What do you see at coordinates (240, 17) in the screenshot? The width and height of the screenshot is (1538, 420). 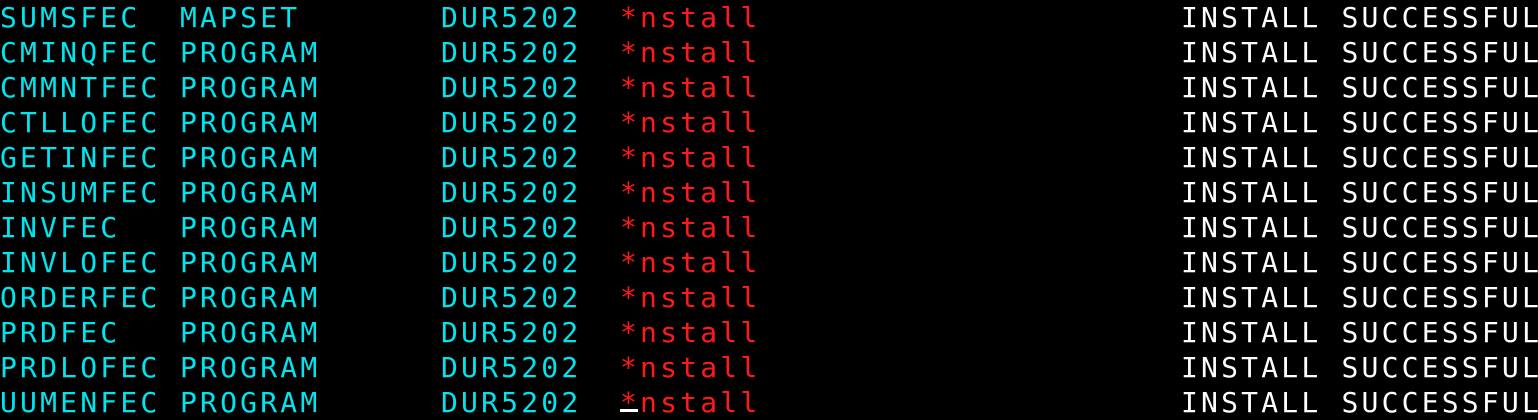 I see `resource-type: MAPSET` at bounding box center [240, 17].